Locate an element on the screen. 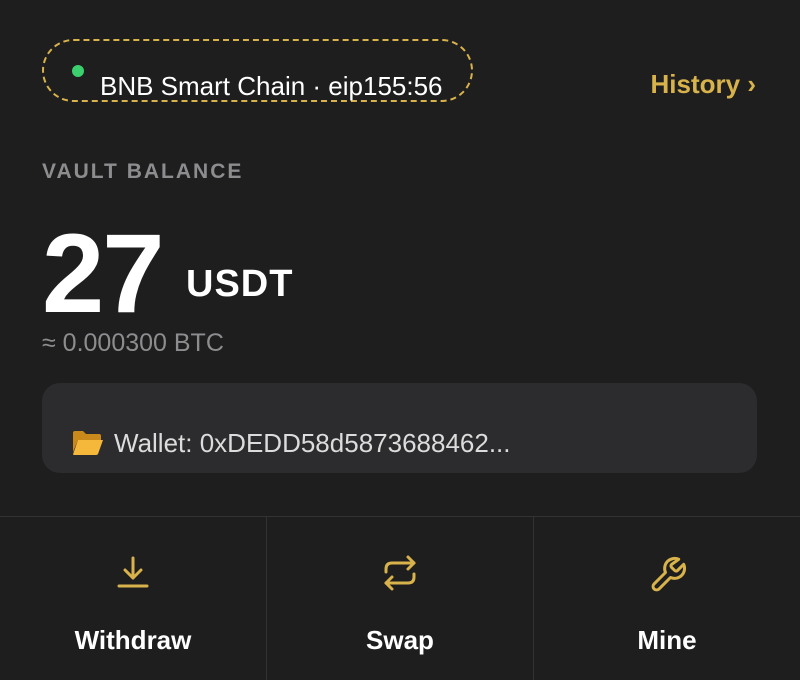 Image resolution: width=800 pixels, height=680 pixels. withdraw-button: Withdraw is located at coordinates (133, 598).